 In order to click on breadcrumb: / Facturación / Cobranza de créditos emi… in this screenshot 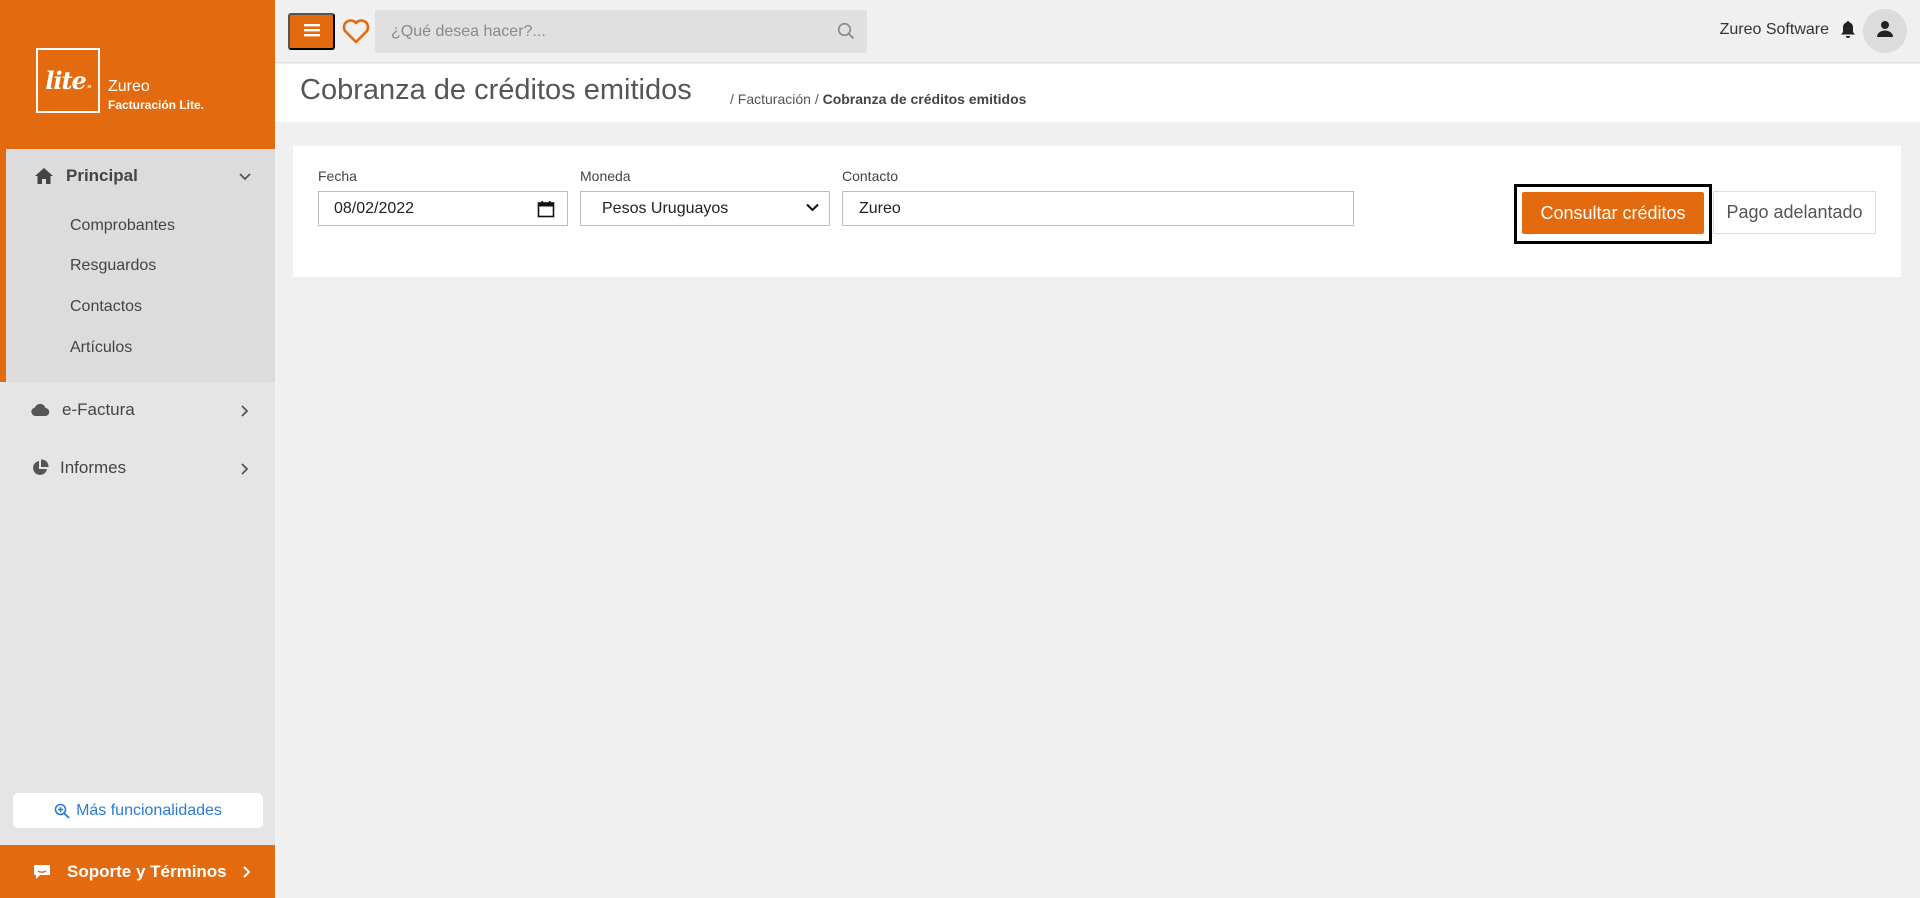, I will do `click(878, 99)`.